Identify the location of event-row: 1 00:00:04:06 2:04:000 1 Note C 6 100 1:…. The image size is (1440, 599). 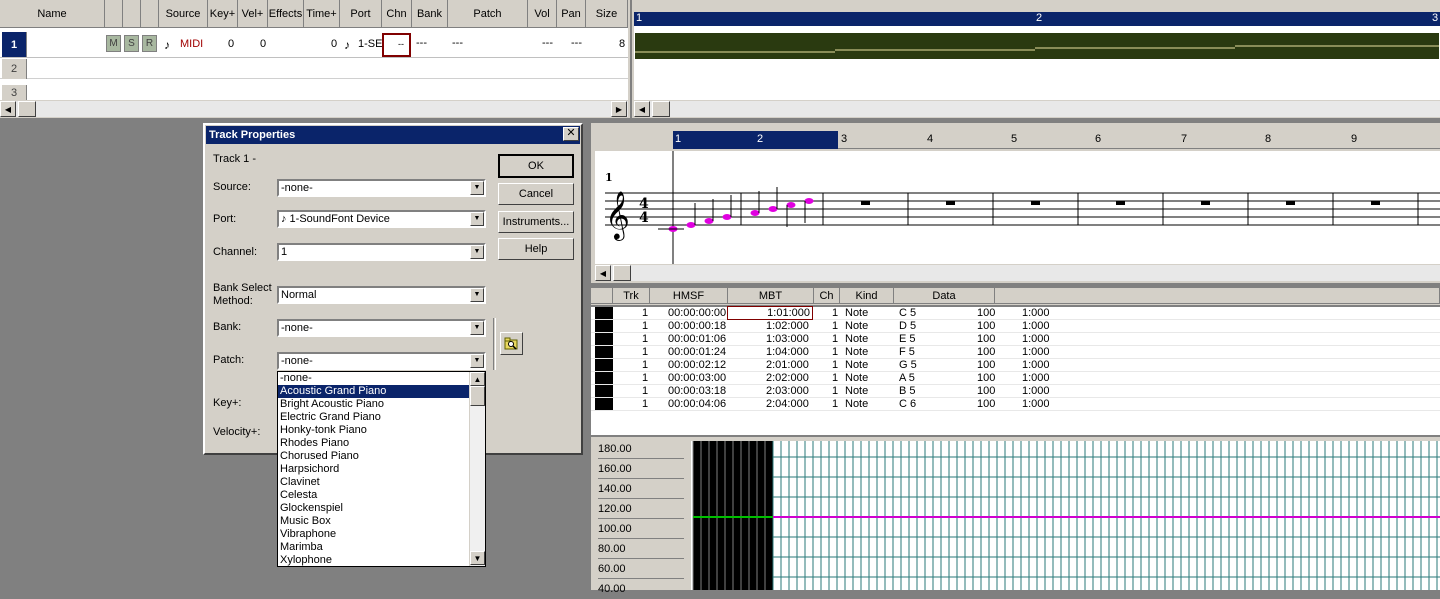
(1015, 404).